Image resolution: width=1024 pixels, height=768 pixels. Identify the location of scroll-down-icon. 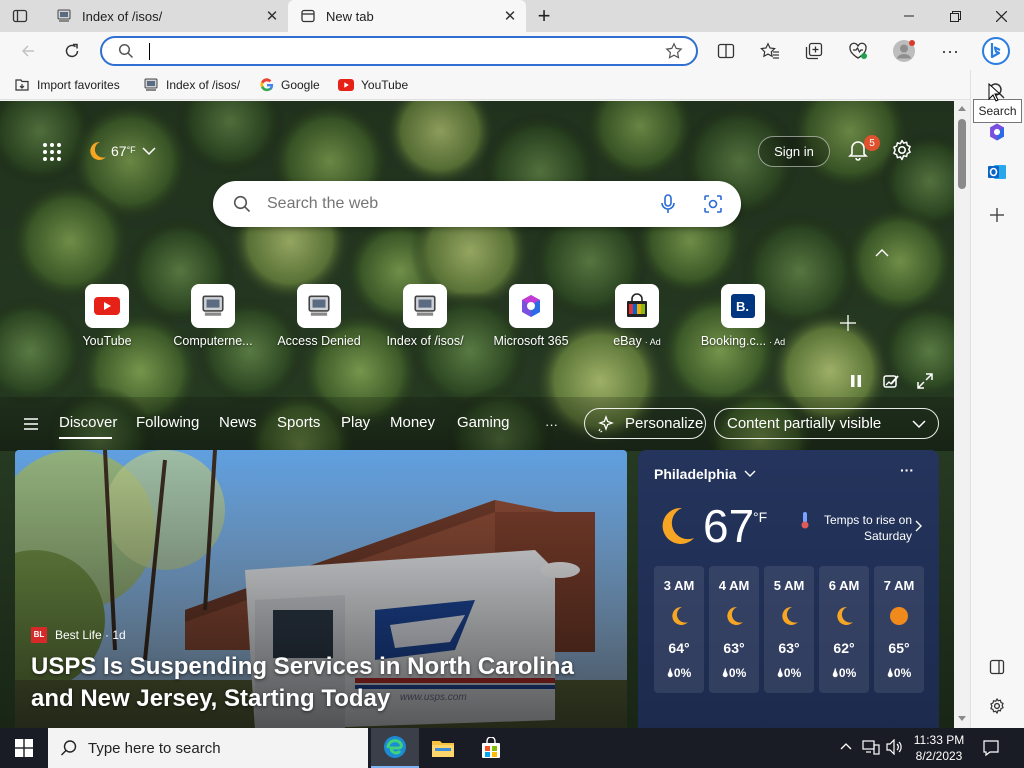
(962, 719).